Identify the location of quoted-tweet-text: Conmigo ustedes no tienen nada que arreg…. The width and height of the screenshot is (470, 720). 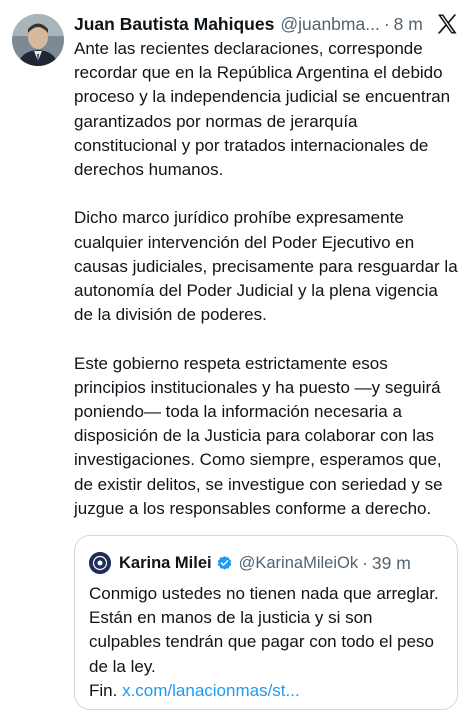
(264, 642).